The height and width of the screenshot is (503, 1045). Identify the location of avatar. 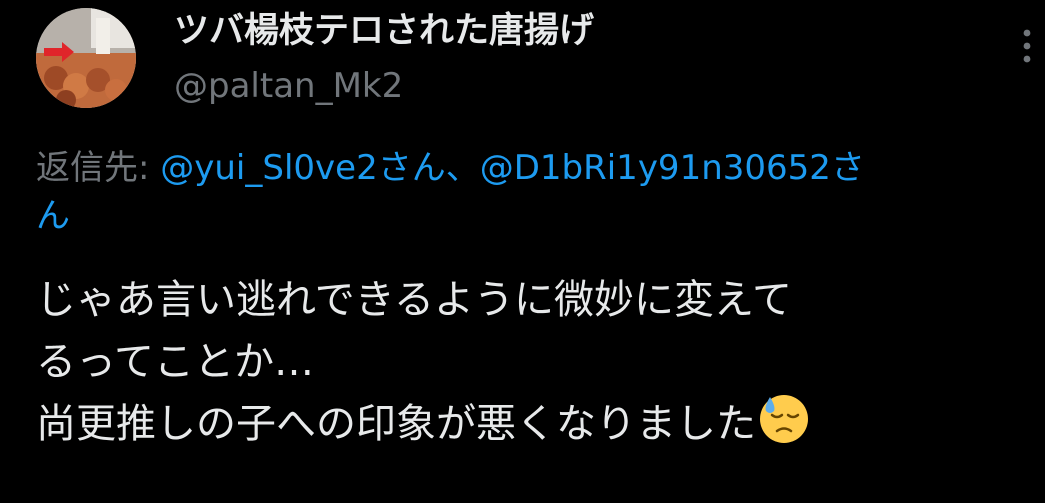
(86, 58).